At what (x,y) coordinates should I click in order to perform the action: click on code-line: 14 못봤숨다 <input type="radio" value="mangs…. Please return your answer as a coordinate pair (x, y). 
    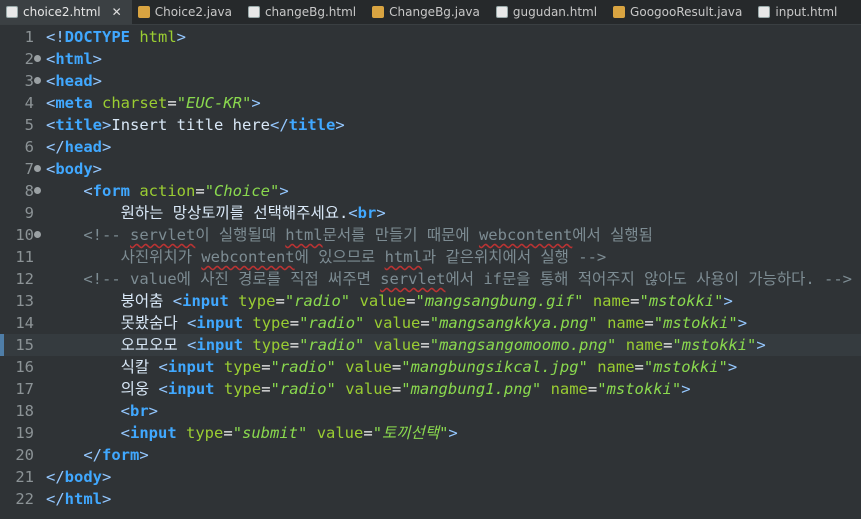
    Looking at the image, I should click on (430, 323).